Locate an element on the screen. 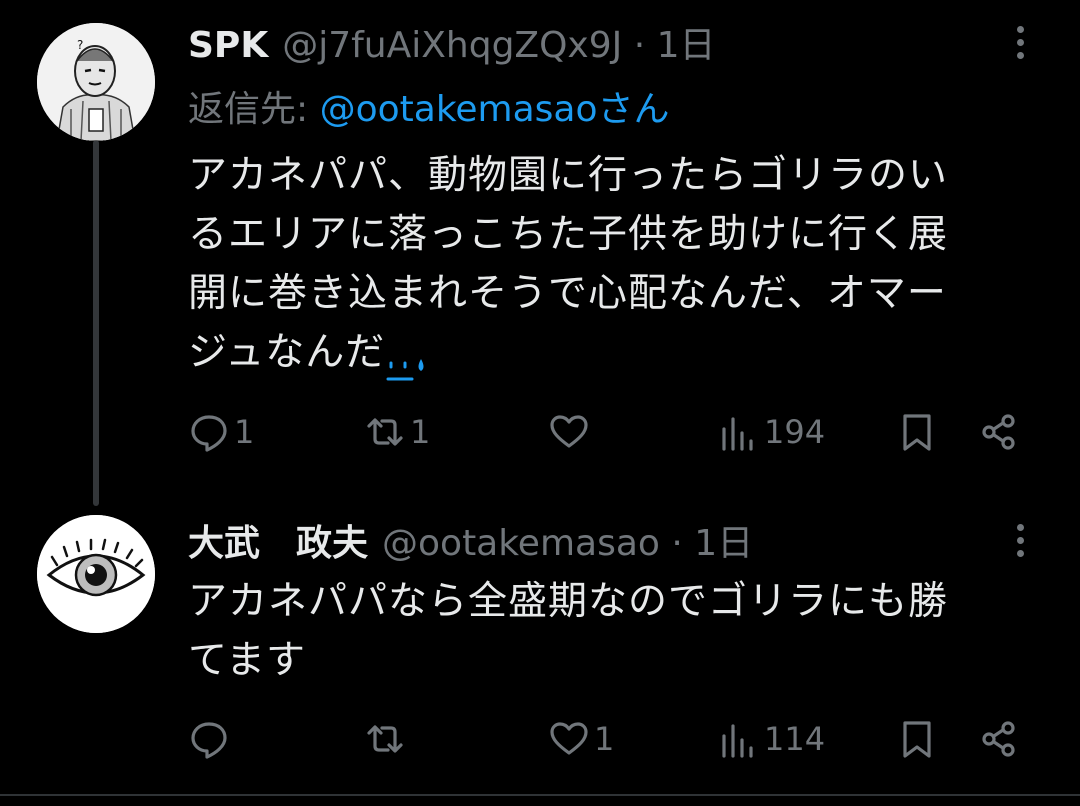 This screenshot has height=806, width=1080. like-button is located at coordinates (571, 432).